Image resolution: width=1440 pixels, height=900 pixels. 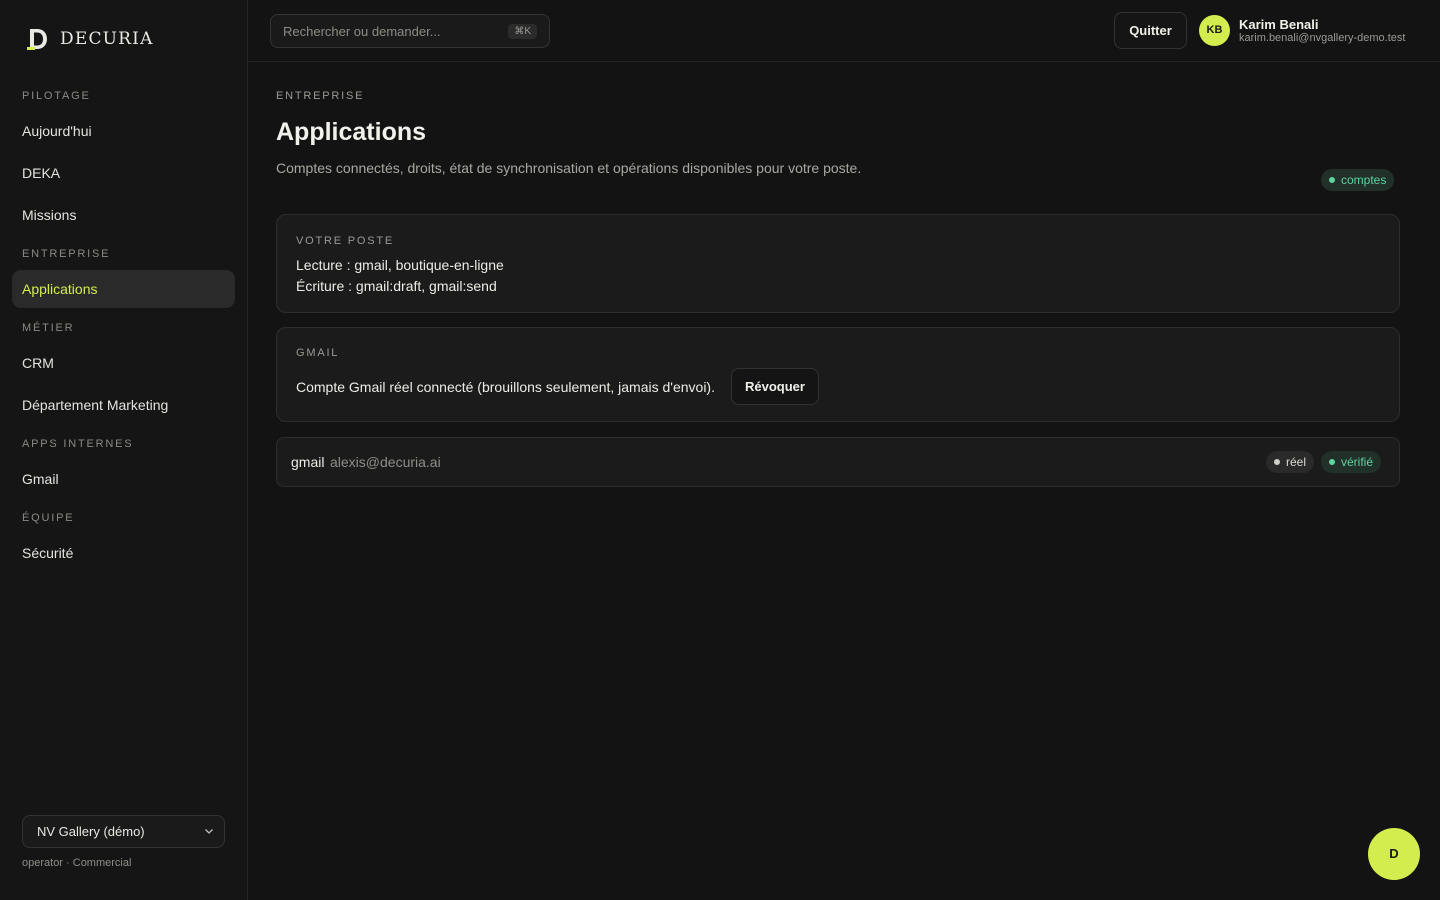 What do you see at coordinates (1394, 854) in the screenshot?
I see `assistant-fab-button: D` at bounding box center [1394, 854].